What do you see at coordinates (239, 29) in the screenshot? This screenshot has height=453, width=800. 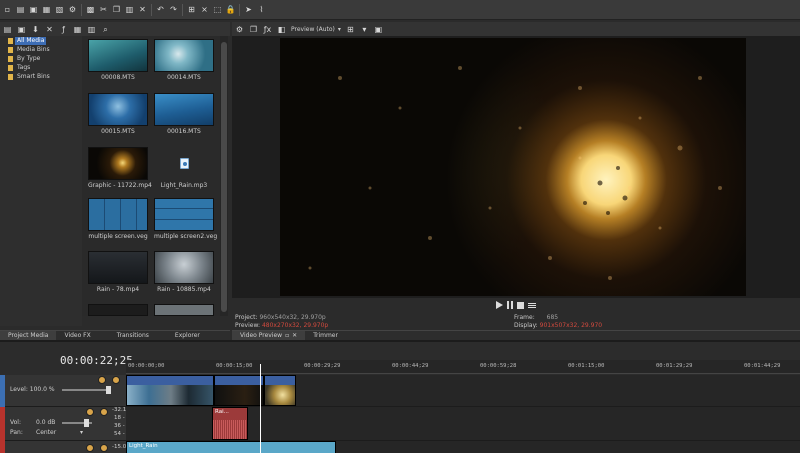 I see `gear-icon: ⚙` at bounding box center [239, 29].